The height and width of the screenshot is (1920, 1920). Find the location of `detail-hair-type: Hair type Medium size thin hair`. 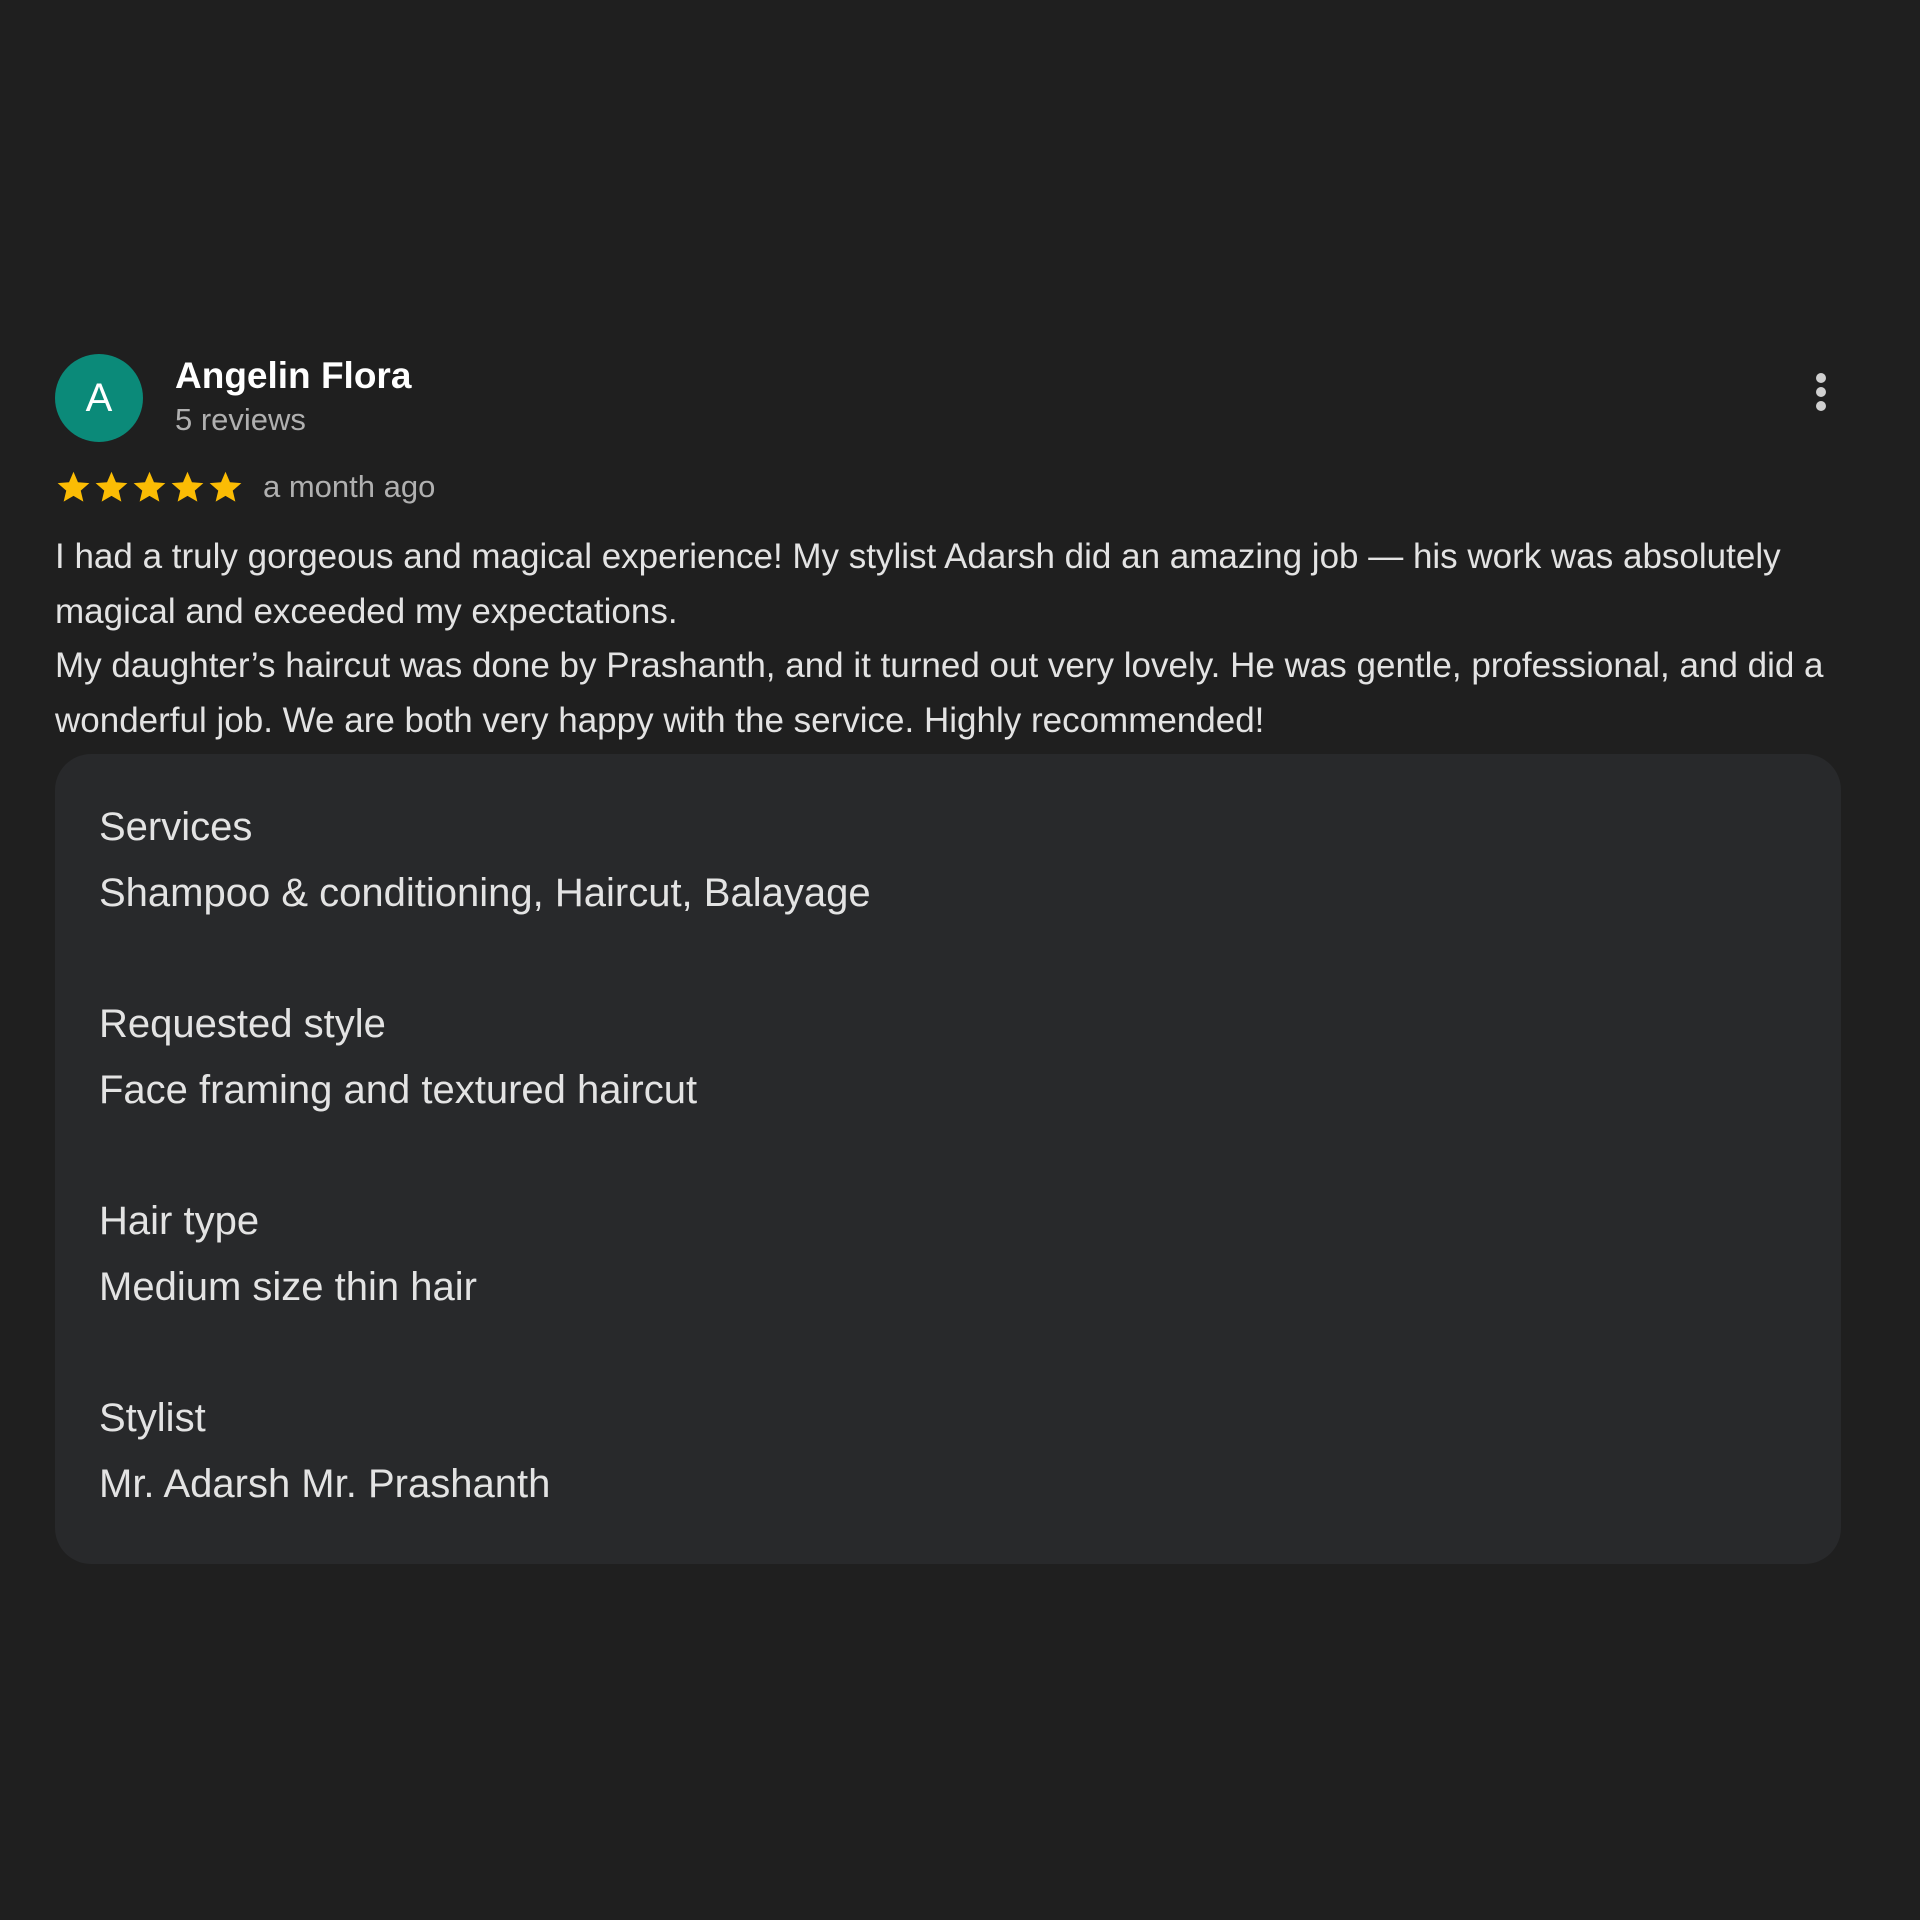

detail-hair-type: Hair type Medium size thin hair is located at coordinates (948, 1290).